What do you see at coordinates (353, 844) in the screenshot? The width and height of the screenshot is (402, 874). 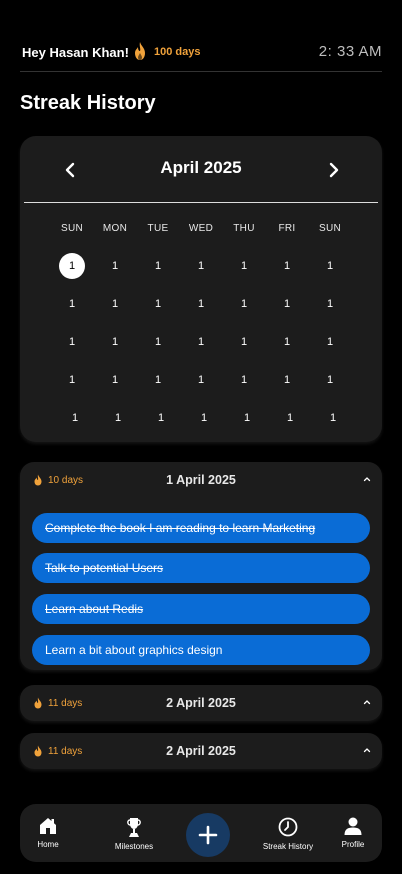 I see `nav-profile-label: Profile` at bounding box center [353, 844].